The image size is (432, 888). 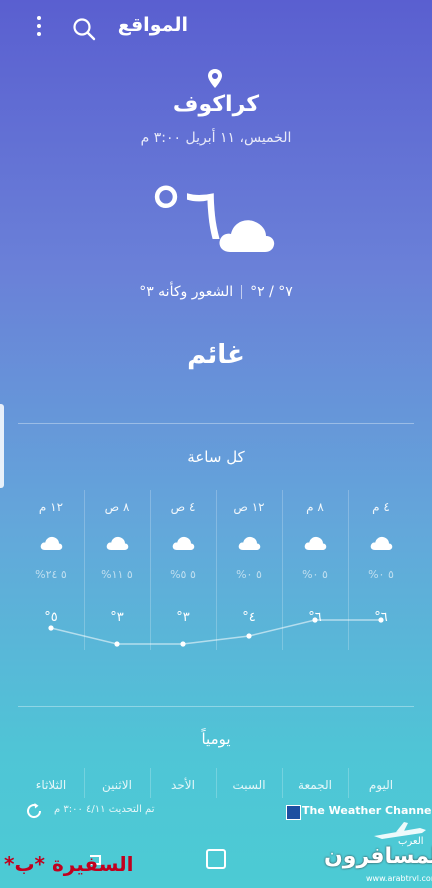 What do you see at coordinates (315, 507) in the screenshot?
I see `hour-label: ٨ م` at bounding box center [315, 507].